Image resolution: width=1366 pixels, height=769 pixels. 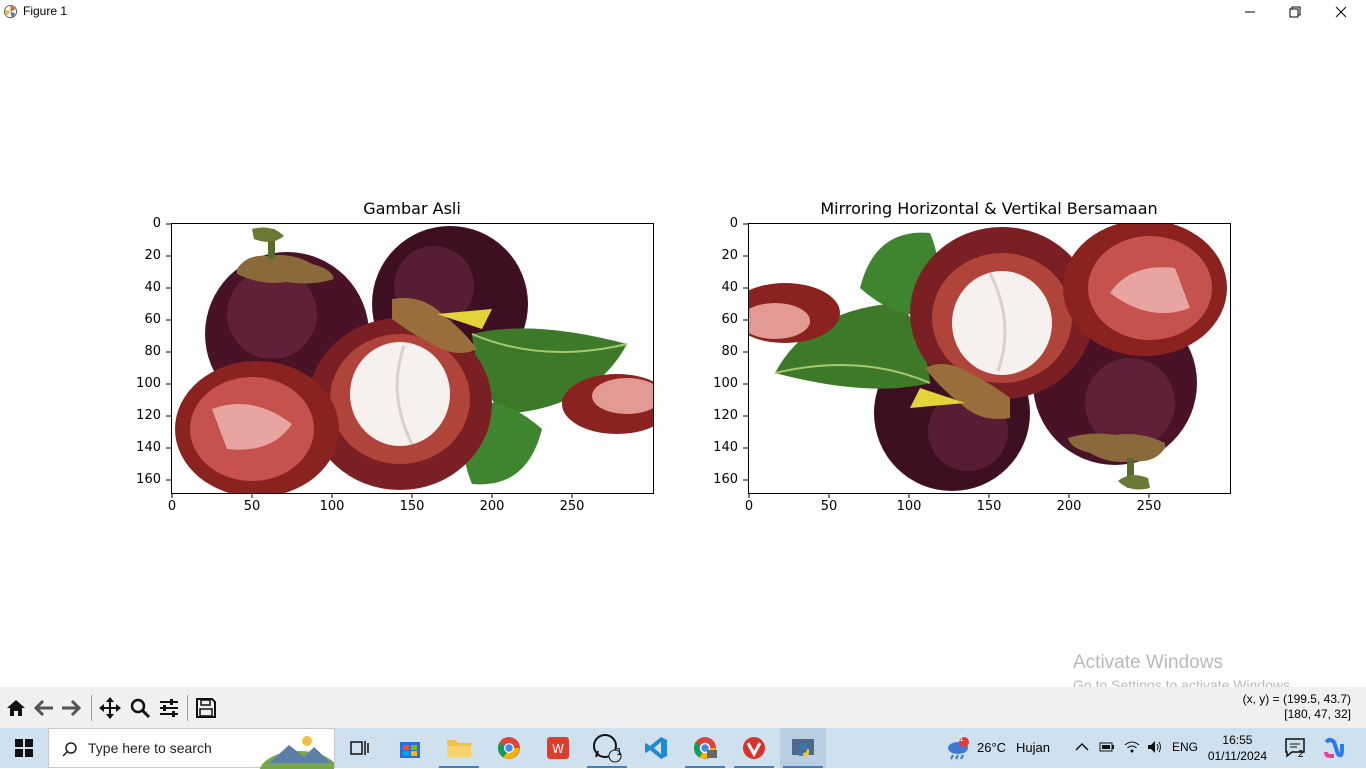 I want to click on weather-badge: 1, so click(x=961, y=738).